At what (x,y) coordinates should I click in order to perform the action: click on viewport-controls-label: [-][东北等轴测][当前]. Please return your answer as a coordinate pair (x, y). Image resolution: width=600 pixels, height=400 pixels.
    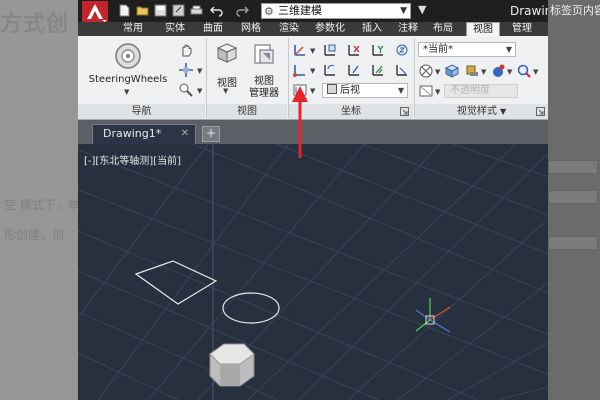
    Looking at the image, I should click on (132, 159).